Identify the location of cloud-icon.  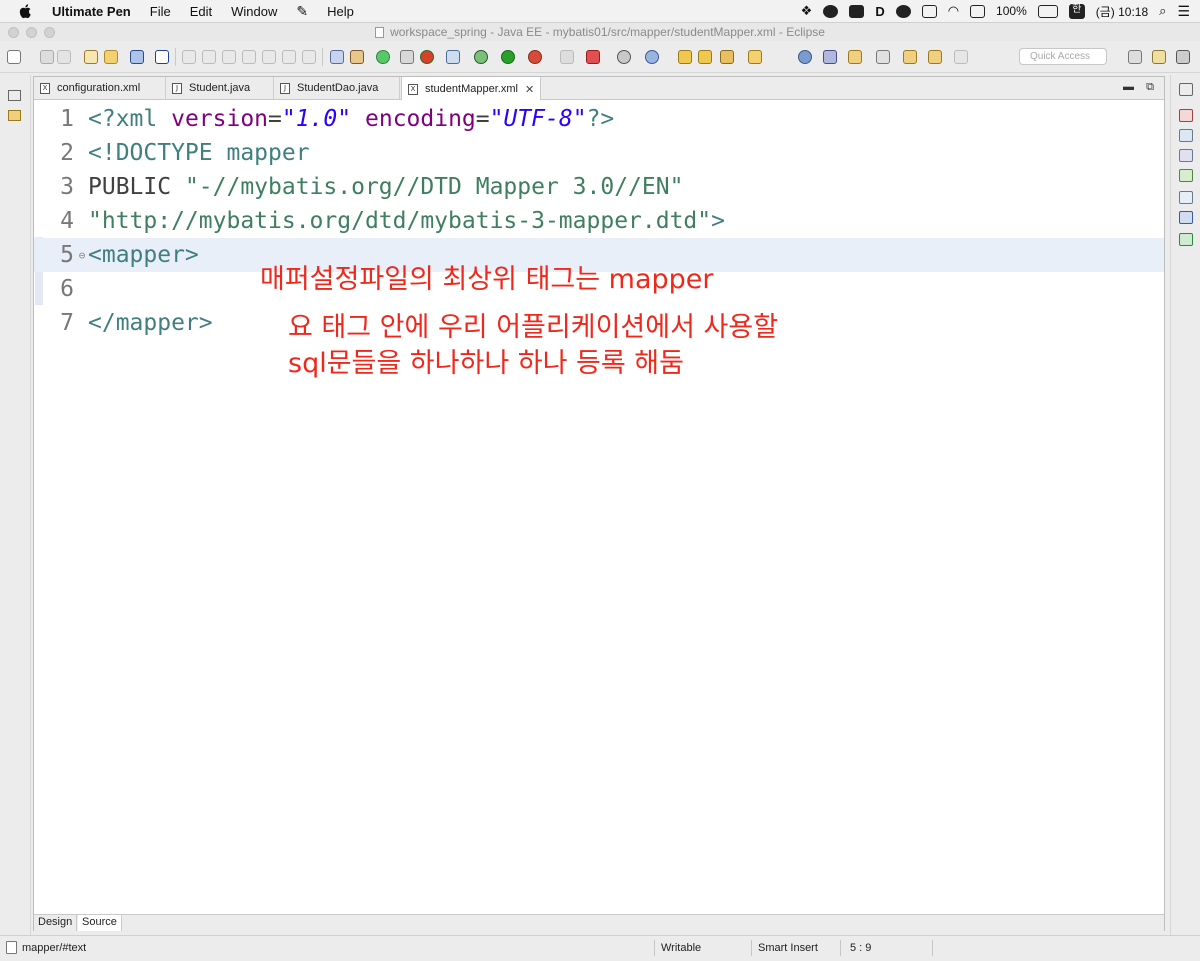
(903, 11).